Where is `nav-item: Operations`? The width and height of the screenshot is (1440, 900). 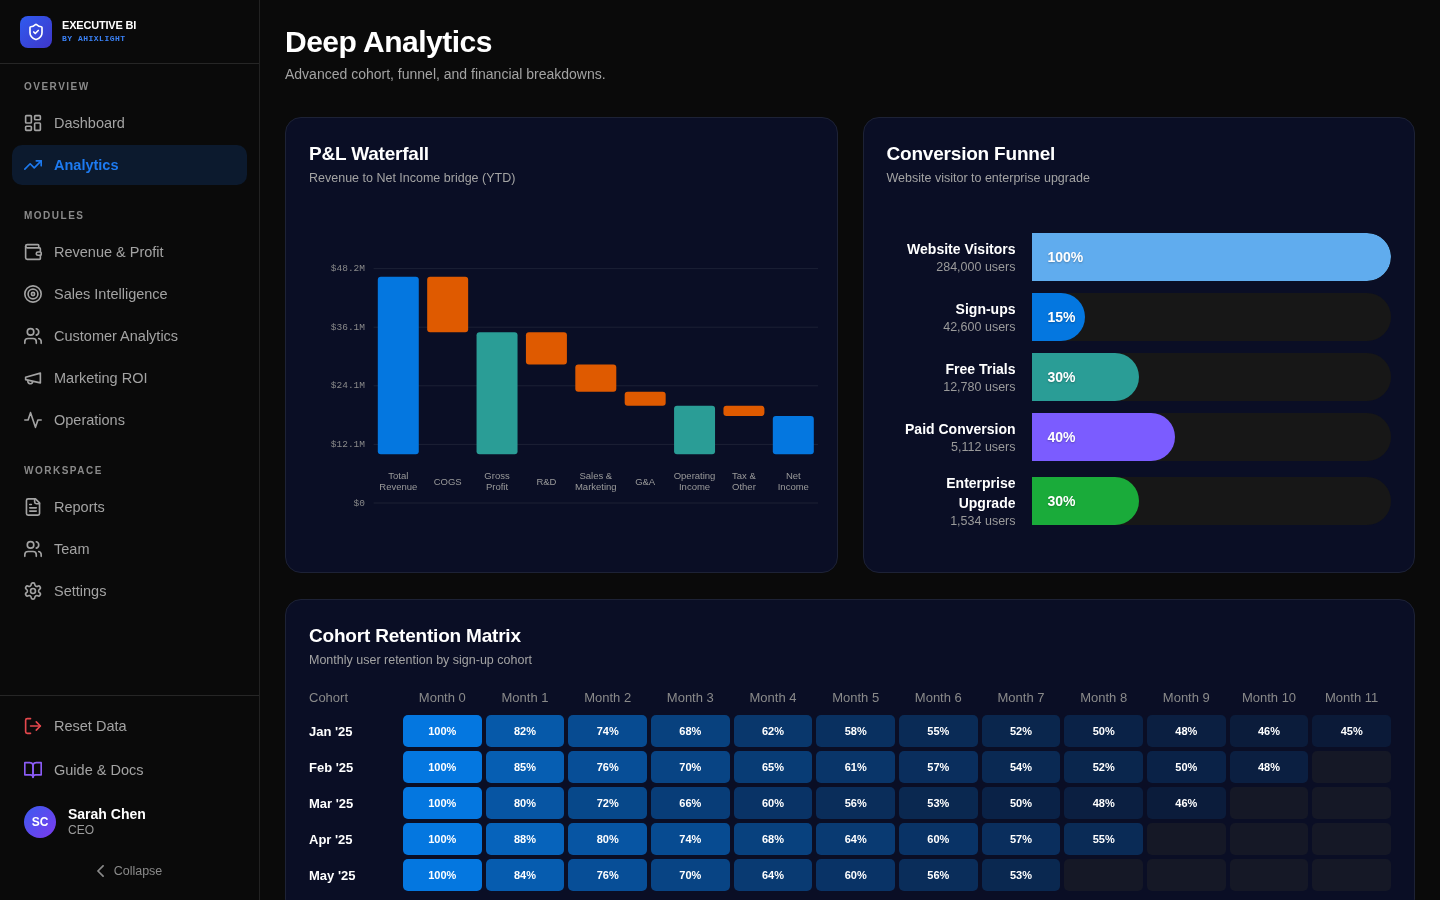 nav-item: Operations is located at coordinates (129, 420).